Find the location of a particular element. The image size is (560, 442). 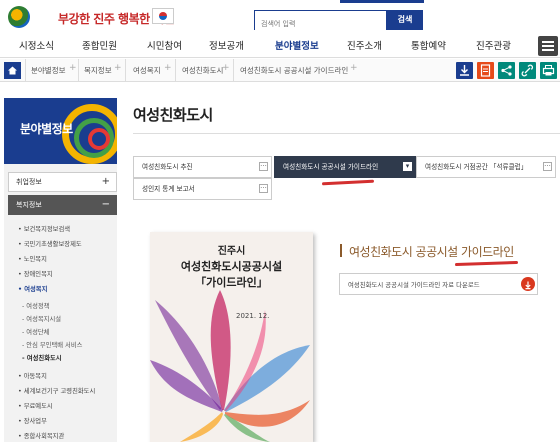

sidebar-item-jobs: 취업정보 + is located at coordinates (62, 182).